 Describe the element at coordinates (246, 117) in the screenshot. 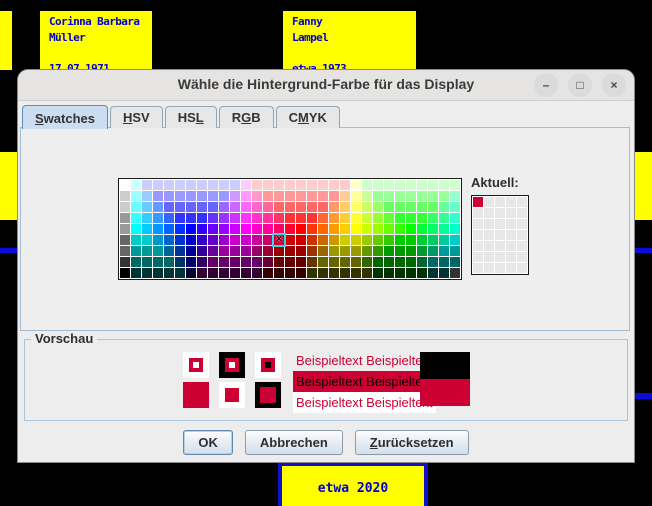

I see `tab-rgb: RGB` at that location.